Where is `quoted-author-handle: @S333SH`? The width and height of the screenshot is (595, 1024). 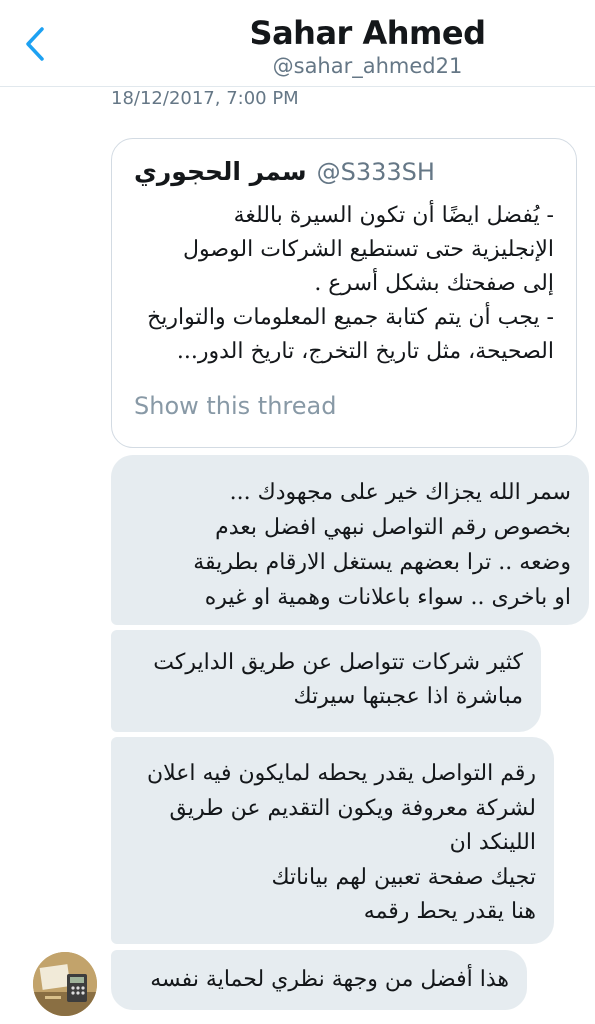
quoted-author-handle: @S333SH is located at coordinates (375, 172).